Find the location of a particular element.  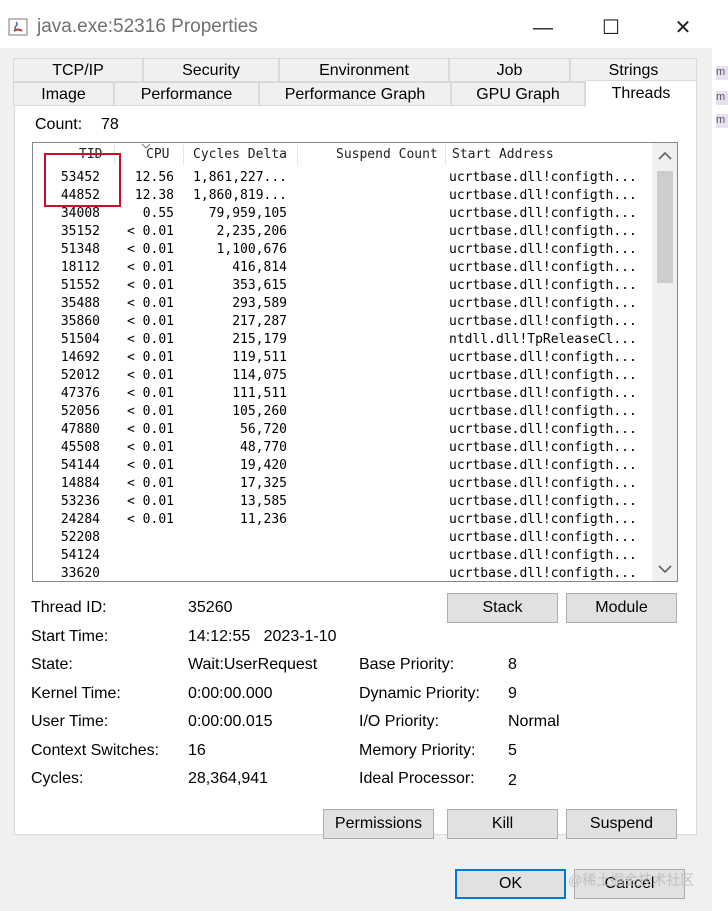

tab-performance-graph: Performance Graph is located at coordinates (355, 94).